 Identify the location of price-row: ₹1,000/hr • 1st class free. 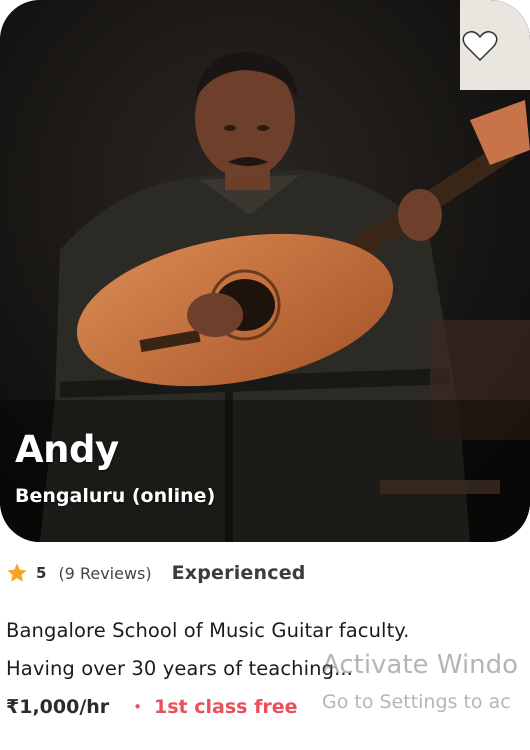
(151, 707).